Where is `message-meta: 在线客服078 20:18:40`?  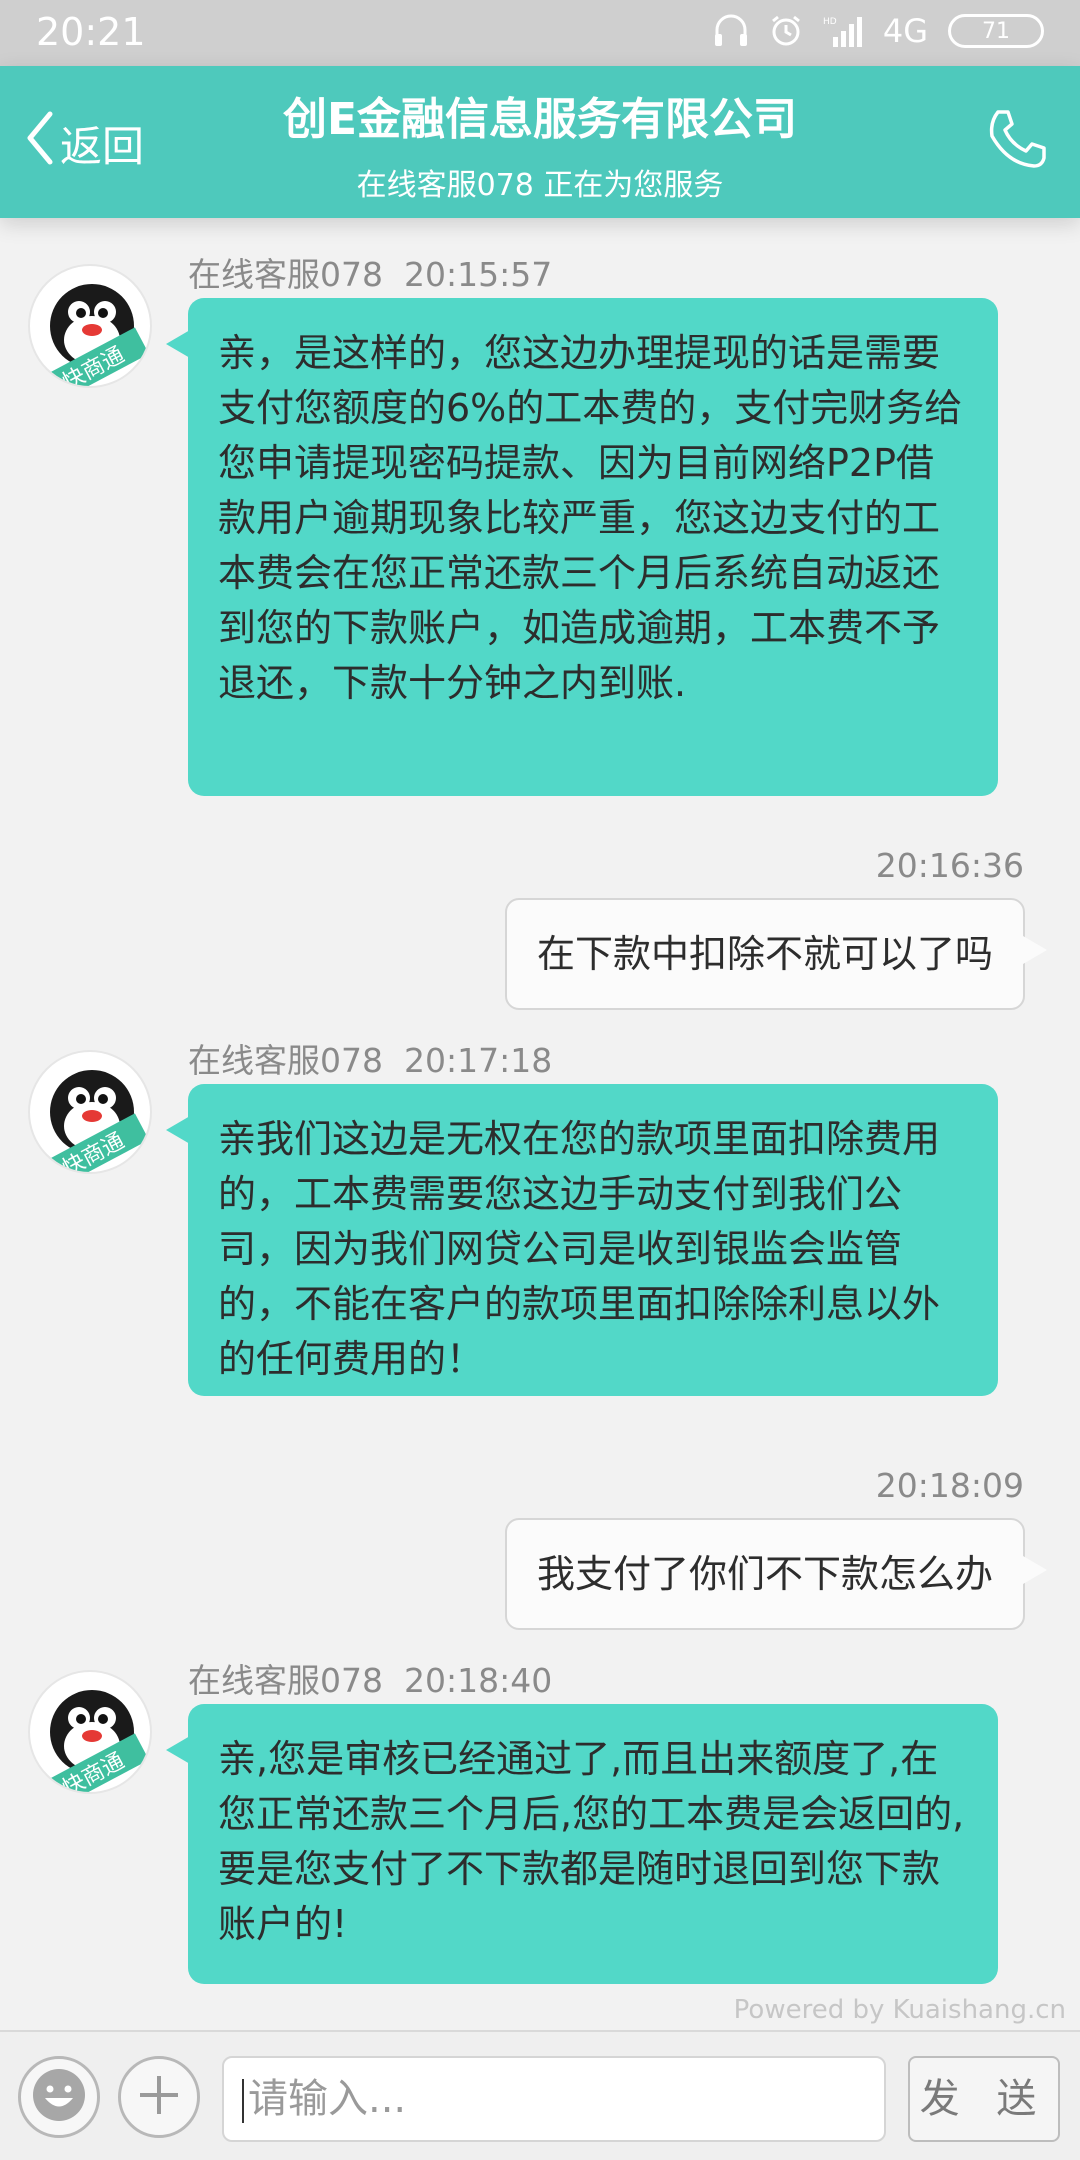 message-meta: 在线客服078 20:18:40 is located at coordinates (370, 1678).